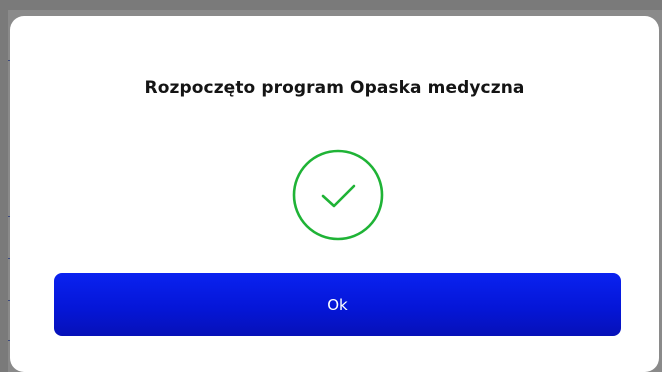 The height and width of the screenshot is (372, 662). I want to click on checkmark, so click(338, 196).